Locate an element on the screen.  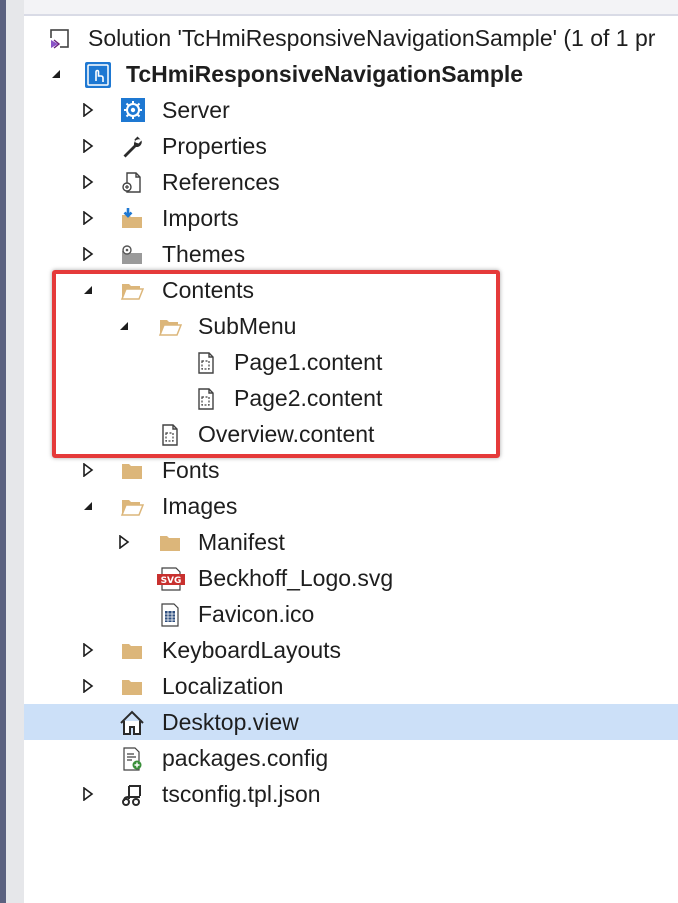
tree-item-manifest: Manifest is located at coordinates (351, 542).